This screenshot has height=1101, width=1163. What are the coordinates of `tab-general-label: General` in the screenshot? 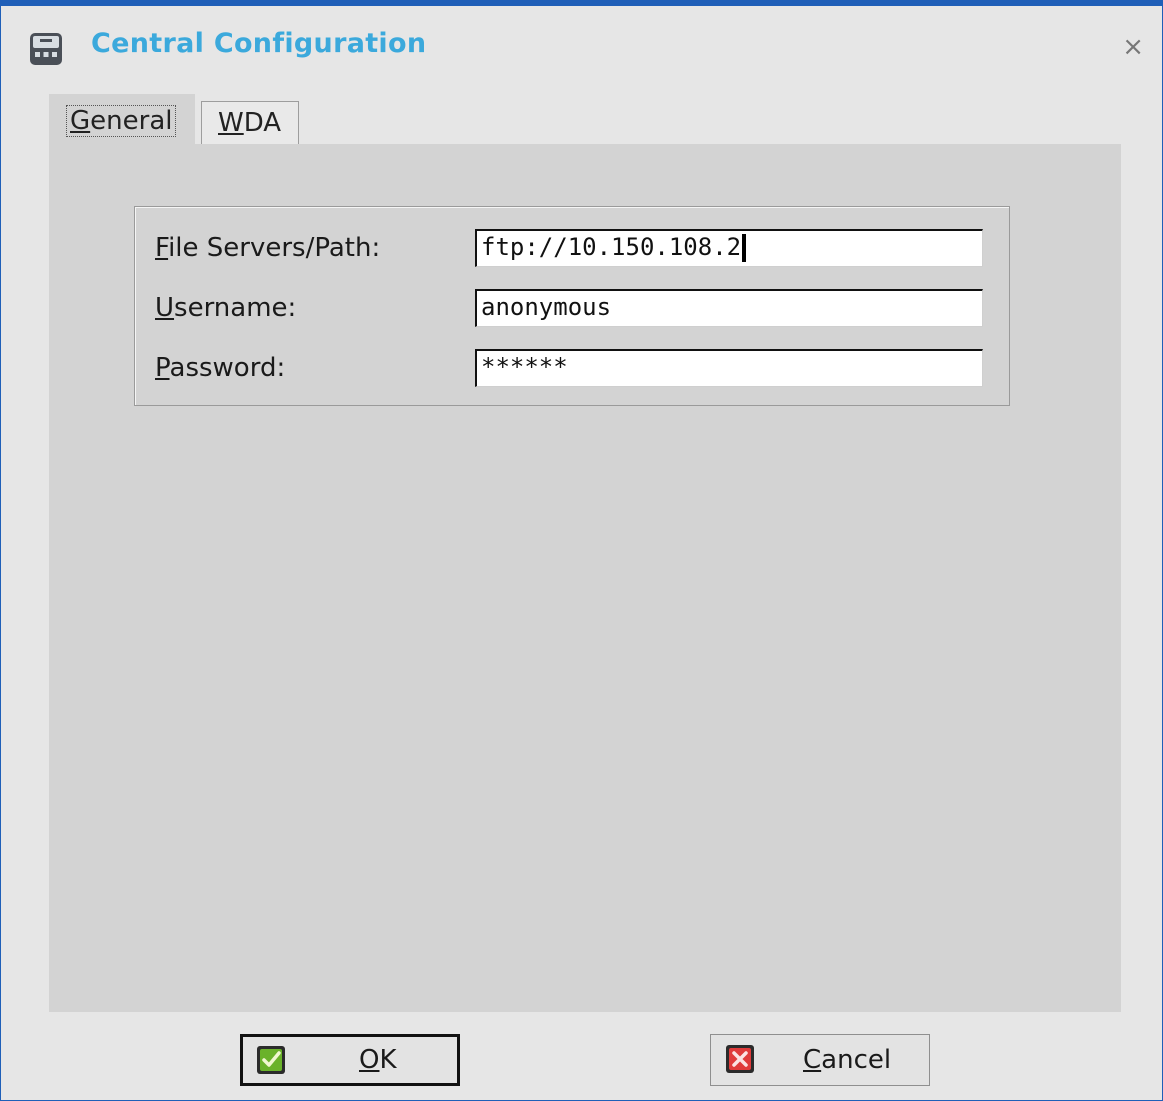 It's located at (121, 121).